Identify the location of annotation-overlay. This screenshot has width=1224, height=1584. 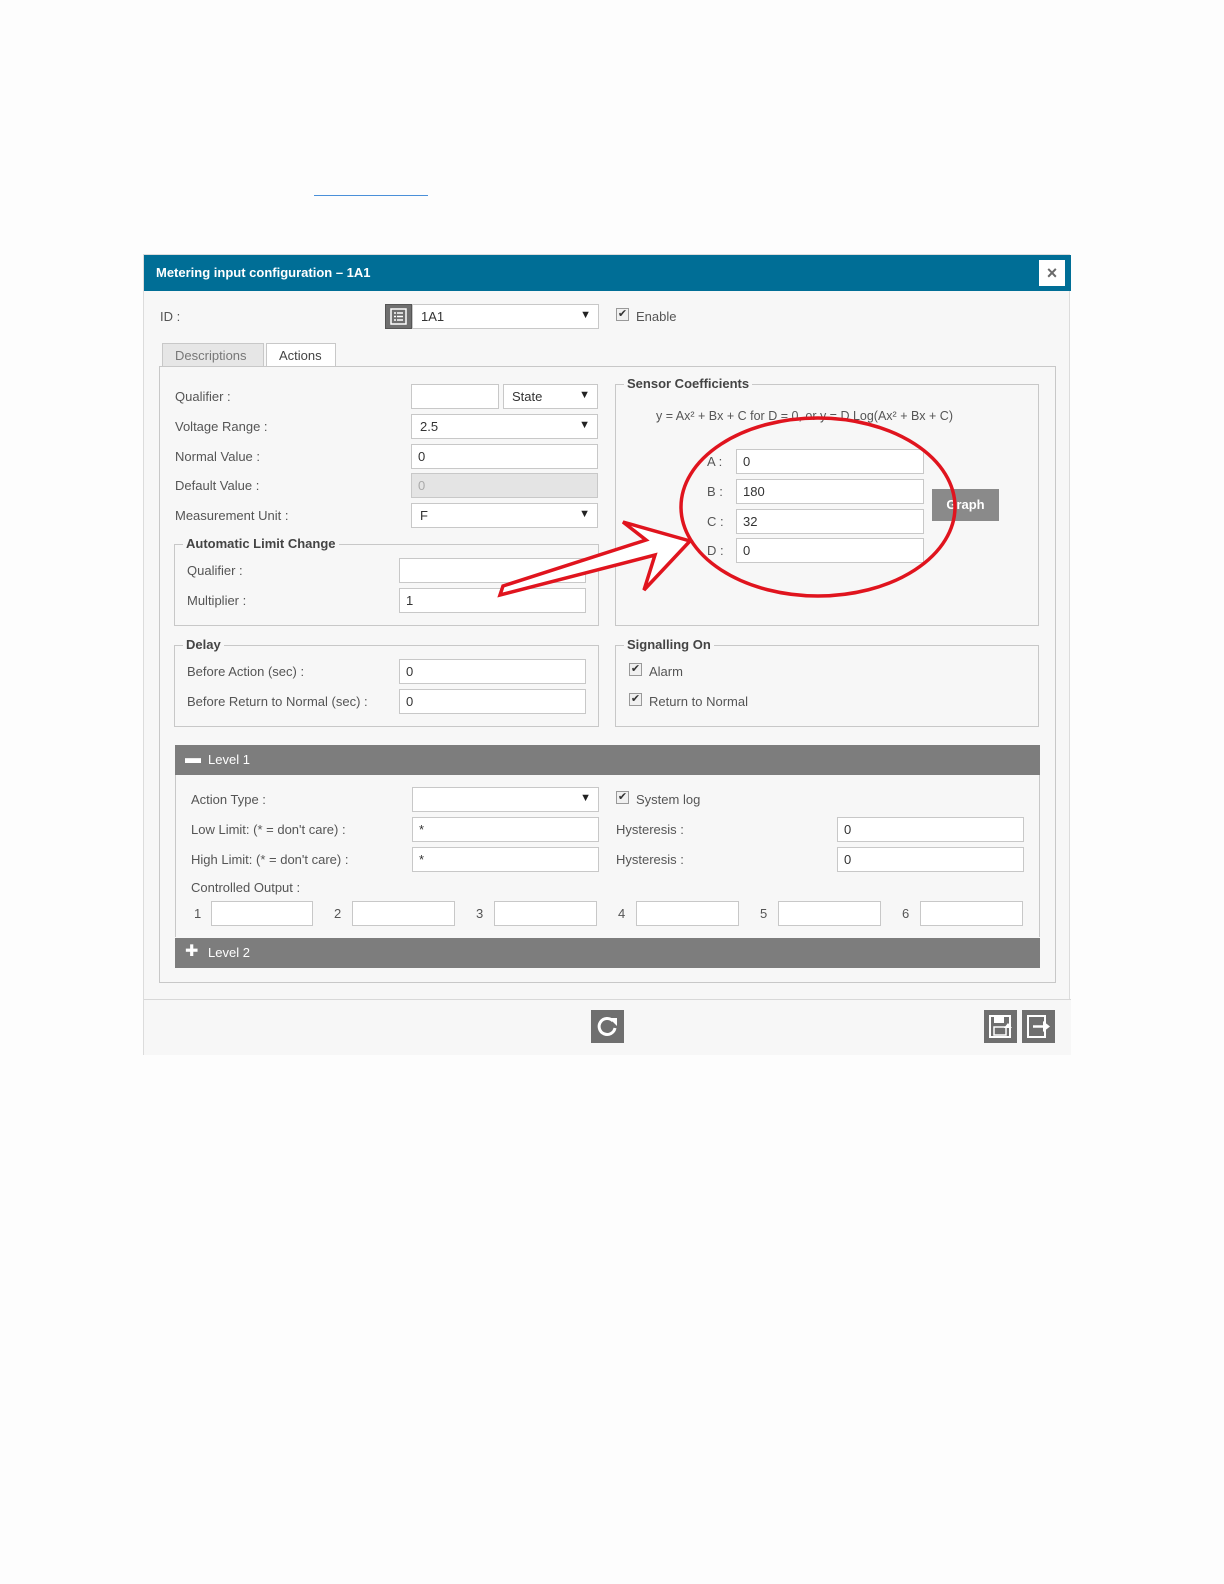
(727, 507).